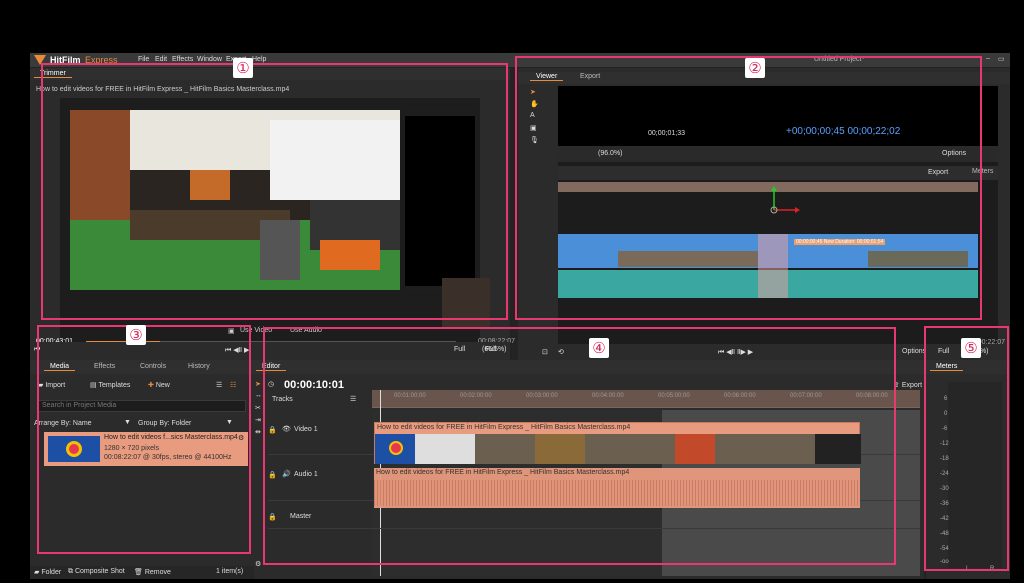  I want to click on annotation-number-1: ①, so click(243, 68).